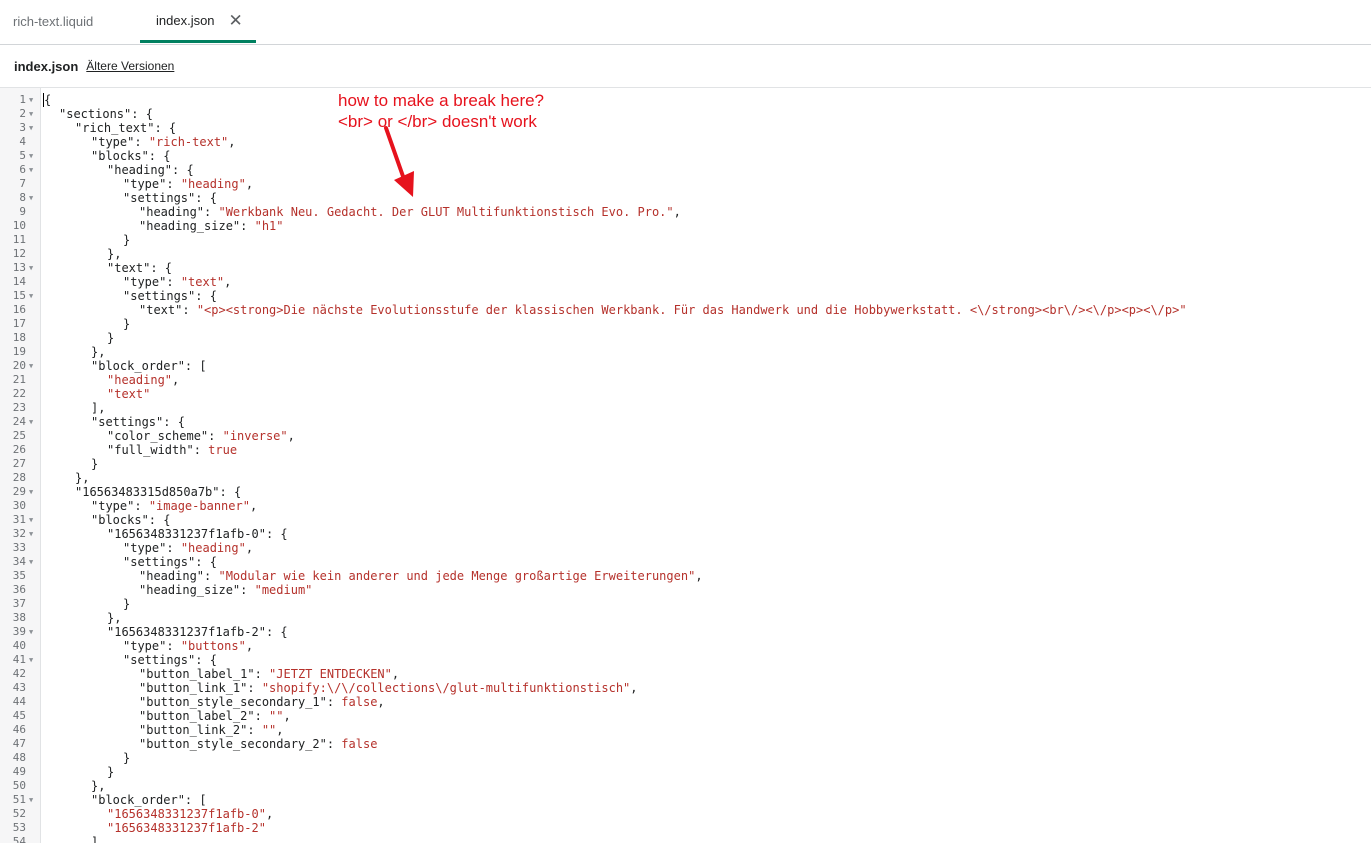 The image size is (1371, 843). Describe the element at coordinates (685, 562) in the screenshot. I see `code-line: 34 ▼ "settings": {` at that location.